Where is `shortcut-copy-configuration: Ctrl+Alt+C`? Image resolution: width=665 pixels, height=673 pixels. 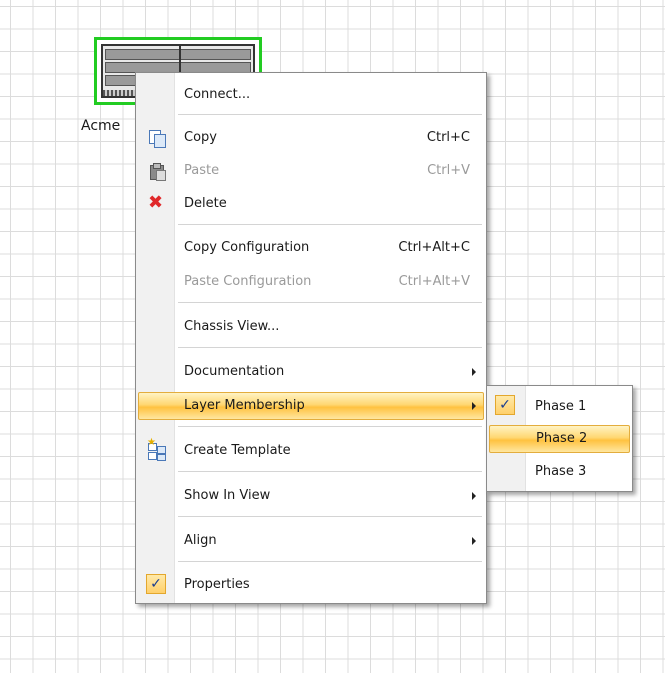
shortcut-copy-configuration: Ctrl+Alt+C is located at coordinates (434, 247).